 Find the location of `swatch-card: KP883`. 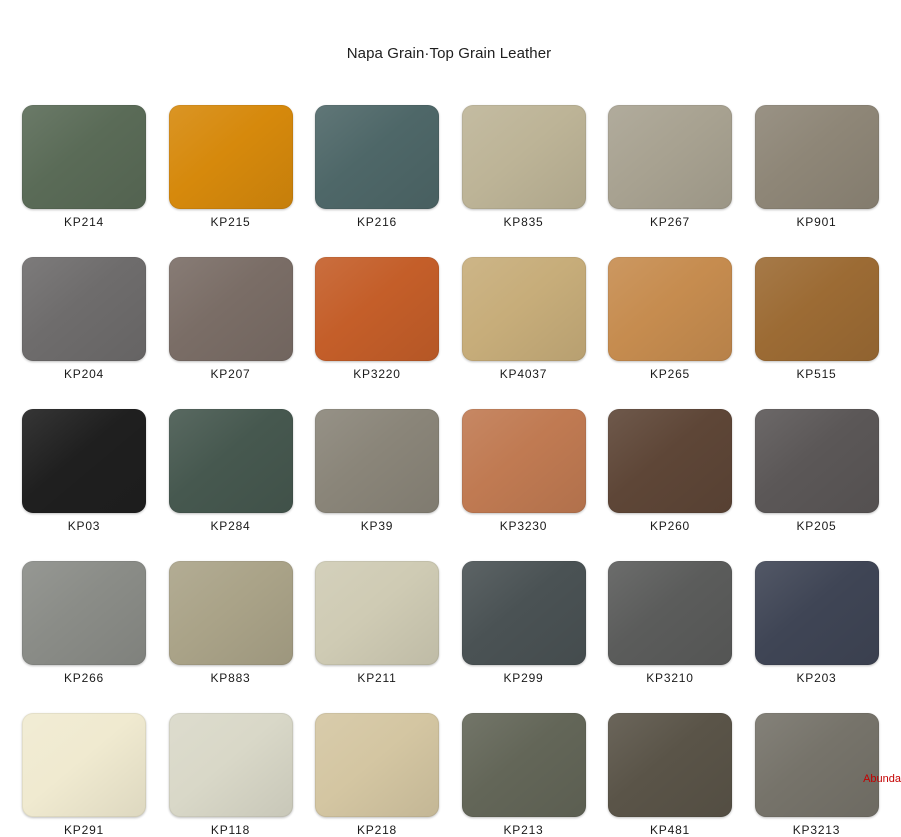

swatch-card: KP883 is located at coordinates (230, 623).